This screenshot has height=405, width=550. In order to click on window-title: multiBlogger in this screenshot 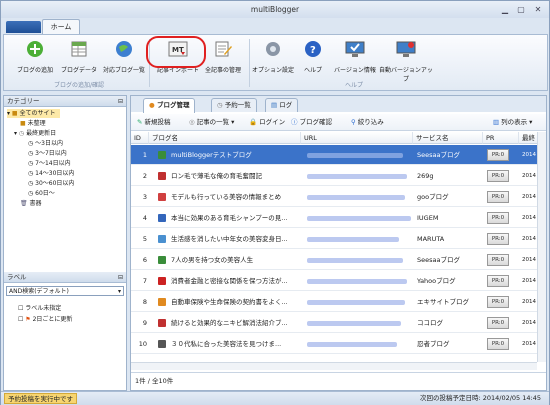, I will do `click(275, 9)`.